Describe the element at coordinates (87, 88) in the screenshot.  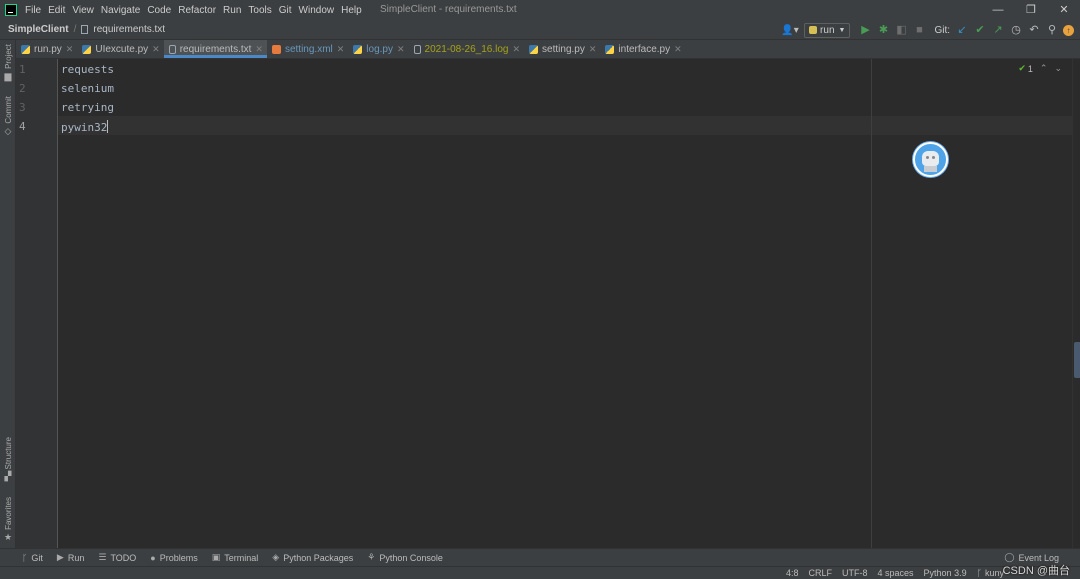
I see `code-line: selenium` at that location.